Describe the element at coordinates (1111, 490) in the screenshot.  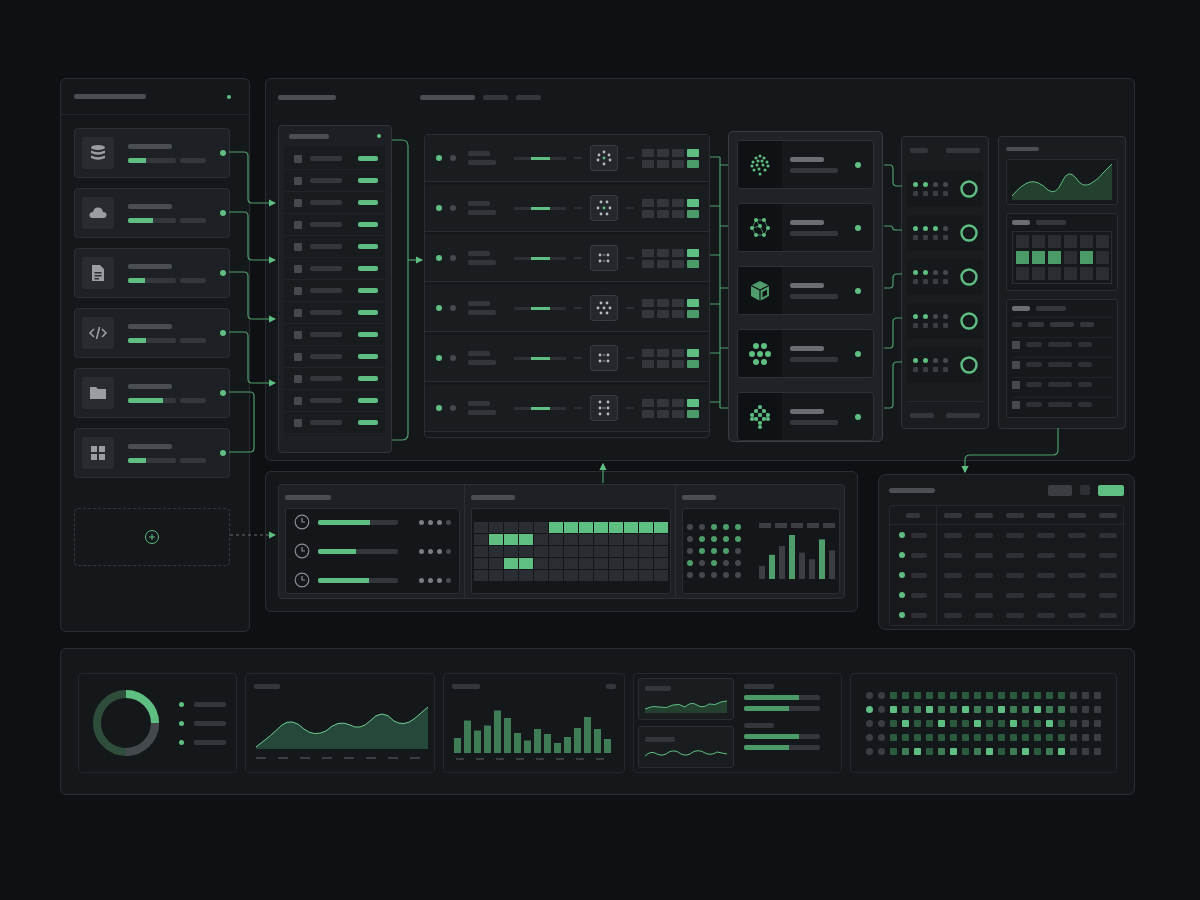
I see `add-button` at that location.